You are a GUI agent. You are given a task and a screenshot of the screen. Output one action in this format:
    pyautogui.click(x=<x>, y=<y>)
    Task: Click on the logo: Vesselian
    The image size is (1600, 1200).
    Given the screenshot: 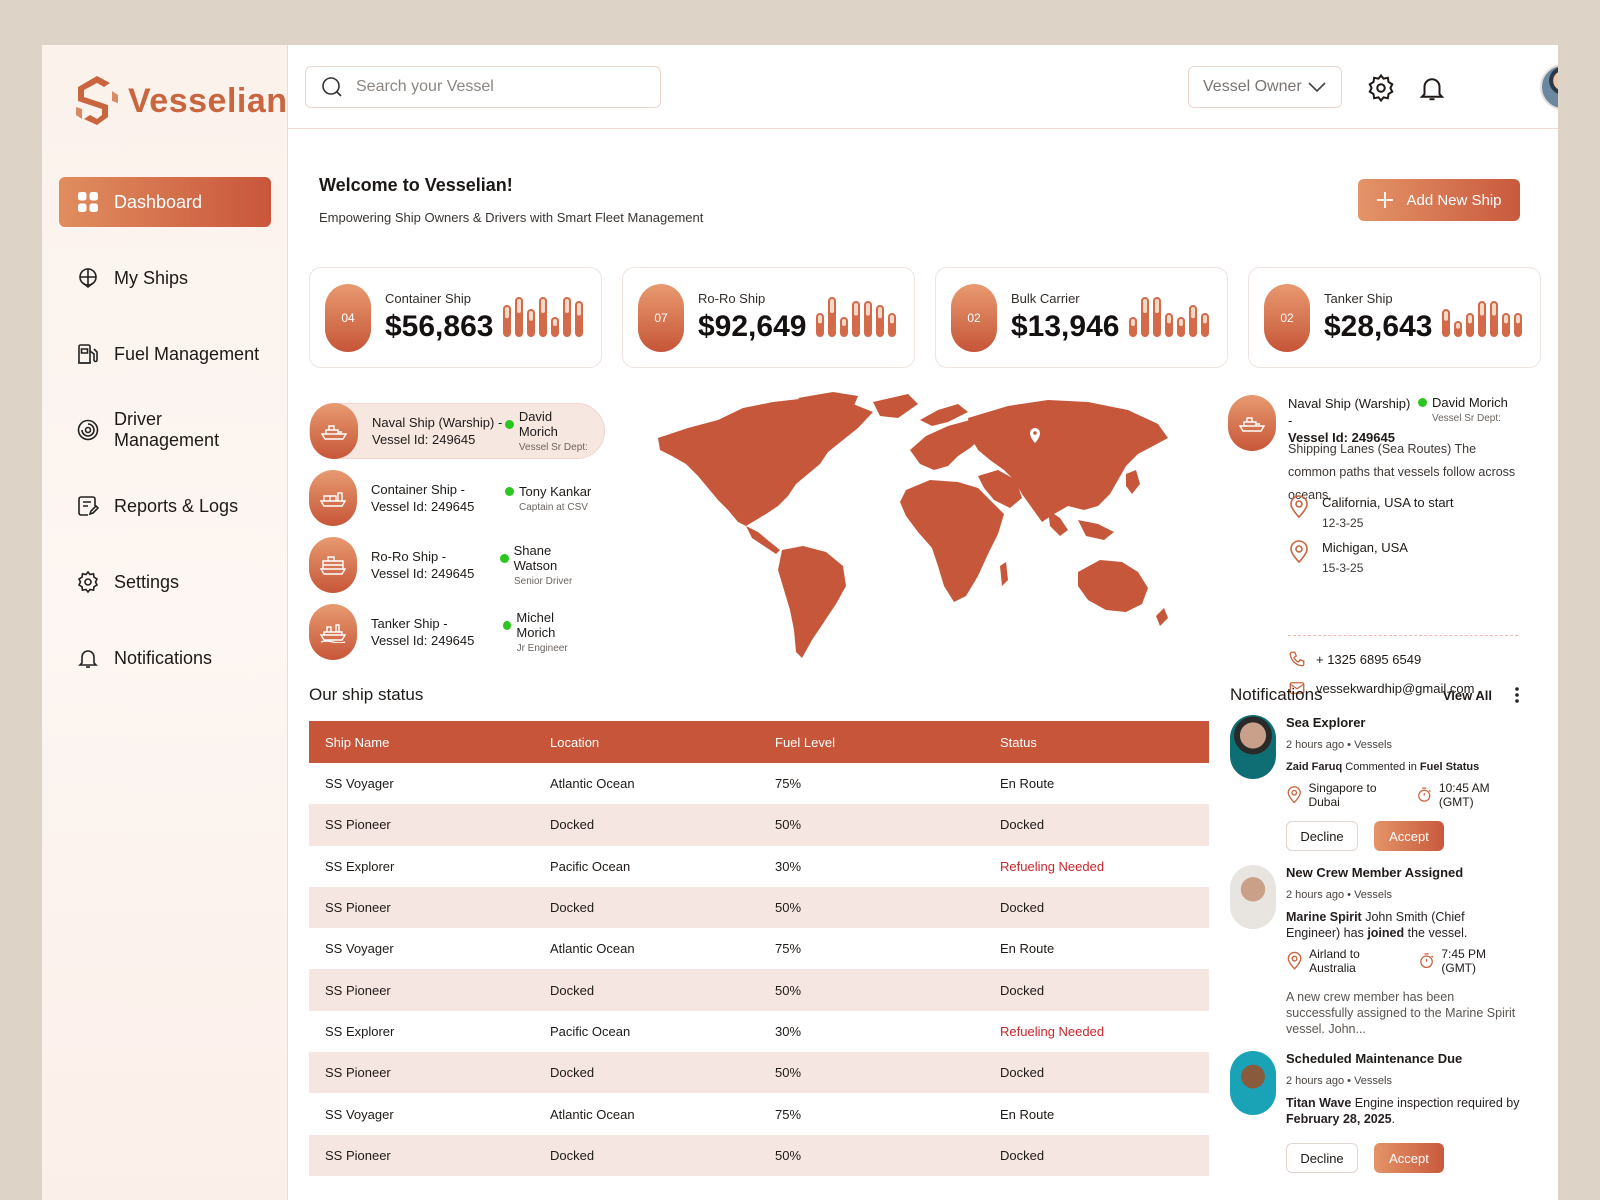 What is the action you would take?
    pyautogui.click(x=181, y=101)
    